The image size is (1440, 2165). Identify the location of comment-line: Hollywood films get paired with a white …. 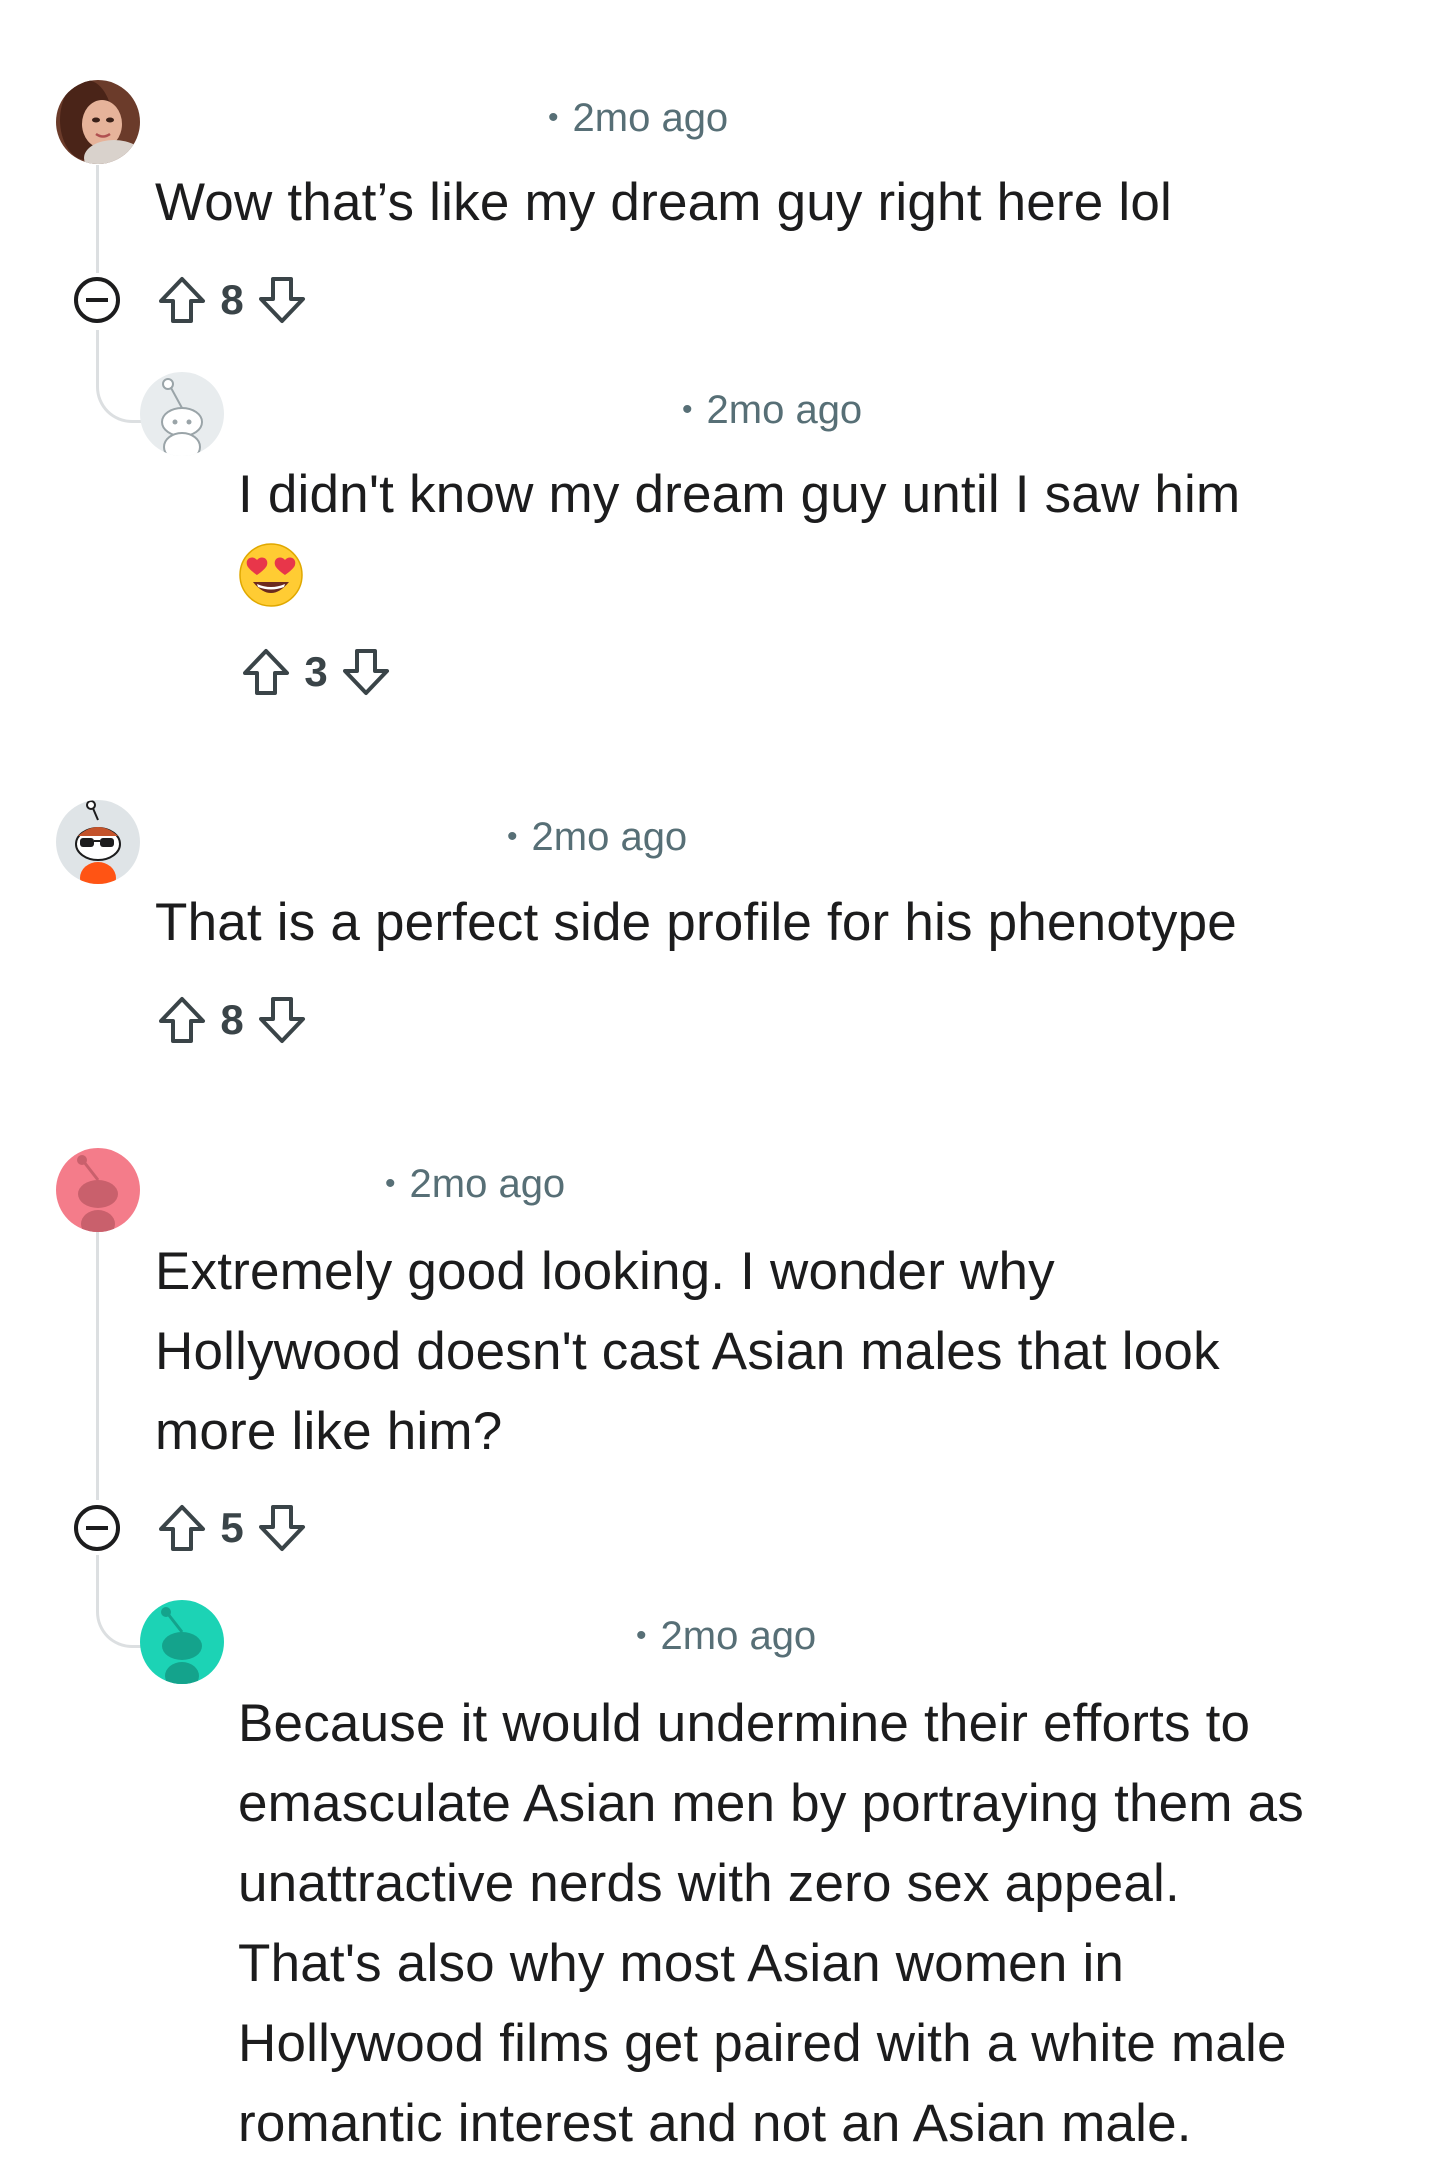
(762, 2043).